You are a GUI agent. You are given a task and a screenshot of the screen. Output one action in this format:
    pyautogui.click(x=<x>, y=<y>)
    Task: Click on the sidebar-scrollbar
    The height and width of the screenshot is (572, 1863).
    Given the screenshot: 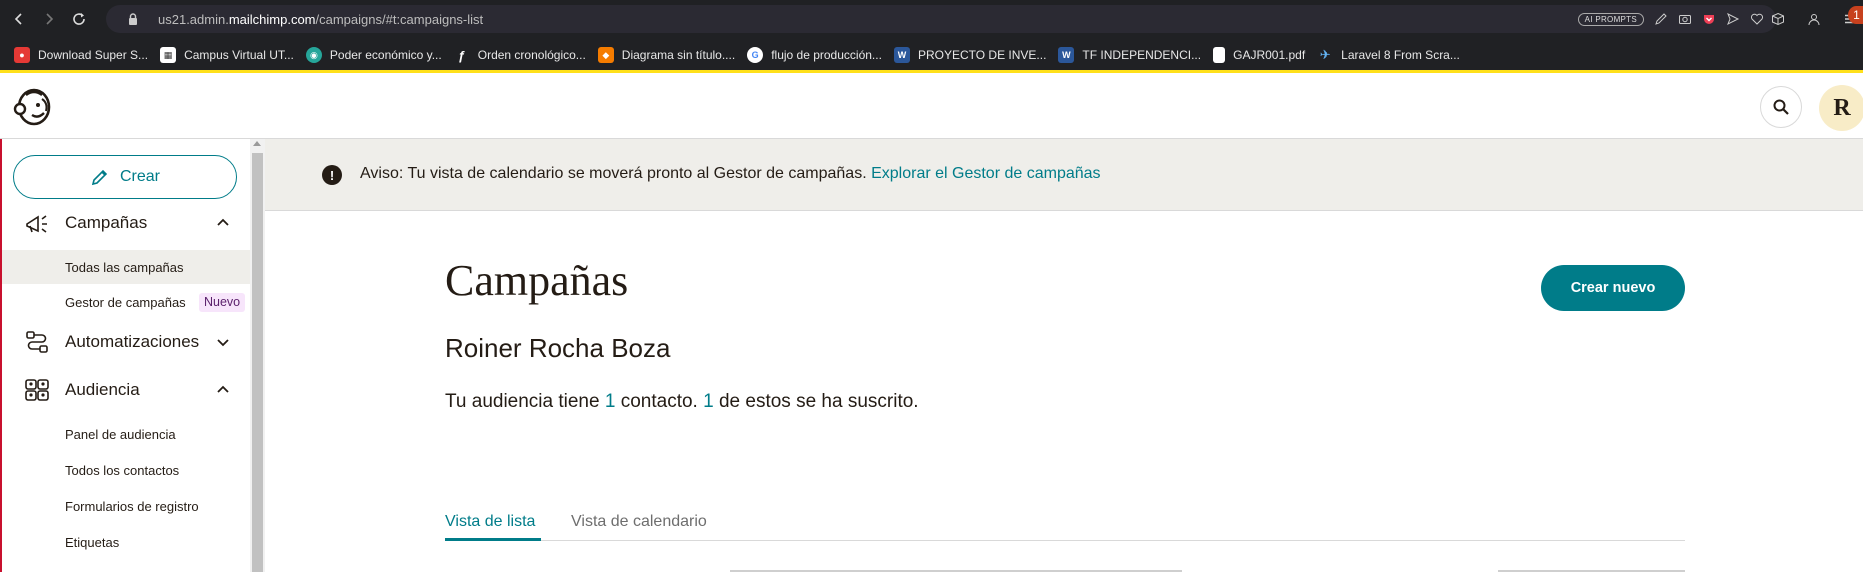 What is the action you would take?
    pyautogui.click(x=257, y=355)
    